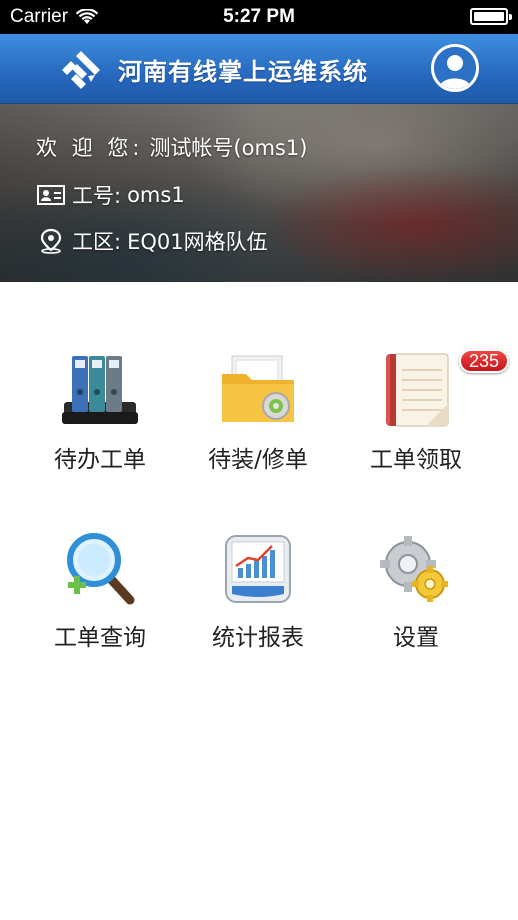 The width and height of the screenshot is (518, 920). I want to click on menu-settings: 设置, so click(416, 590).